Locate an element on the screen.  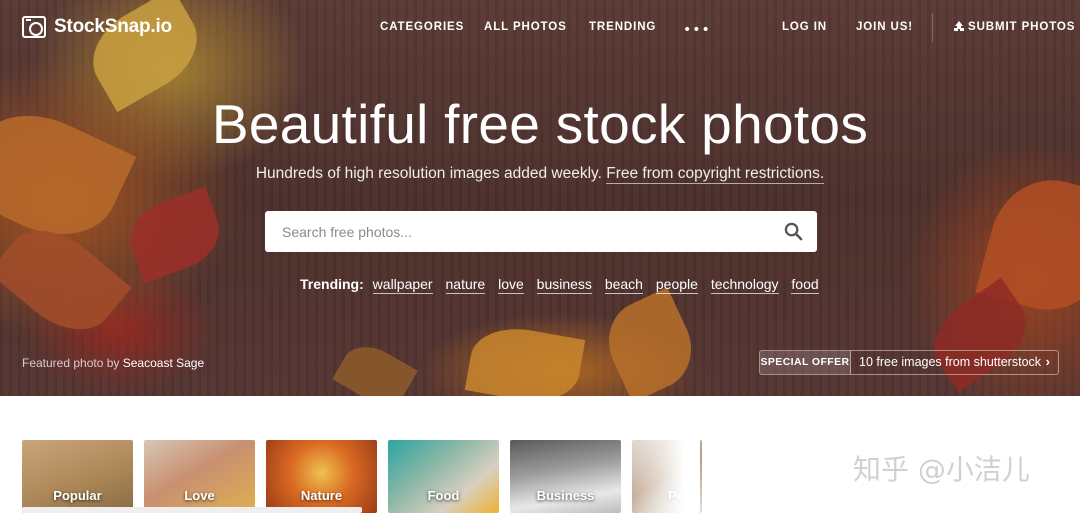
featured-photo-credit: Featured photo by Seacoast Sage is located at coordinates (113, 363).